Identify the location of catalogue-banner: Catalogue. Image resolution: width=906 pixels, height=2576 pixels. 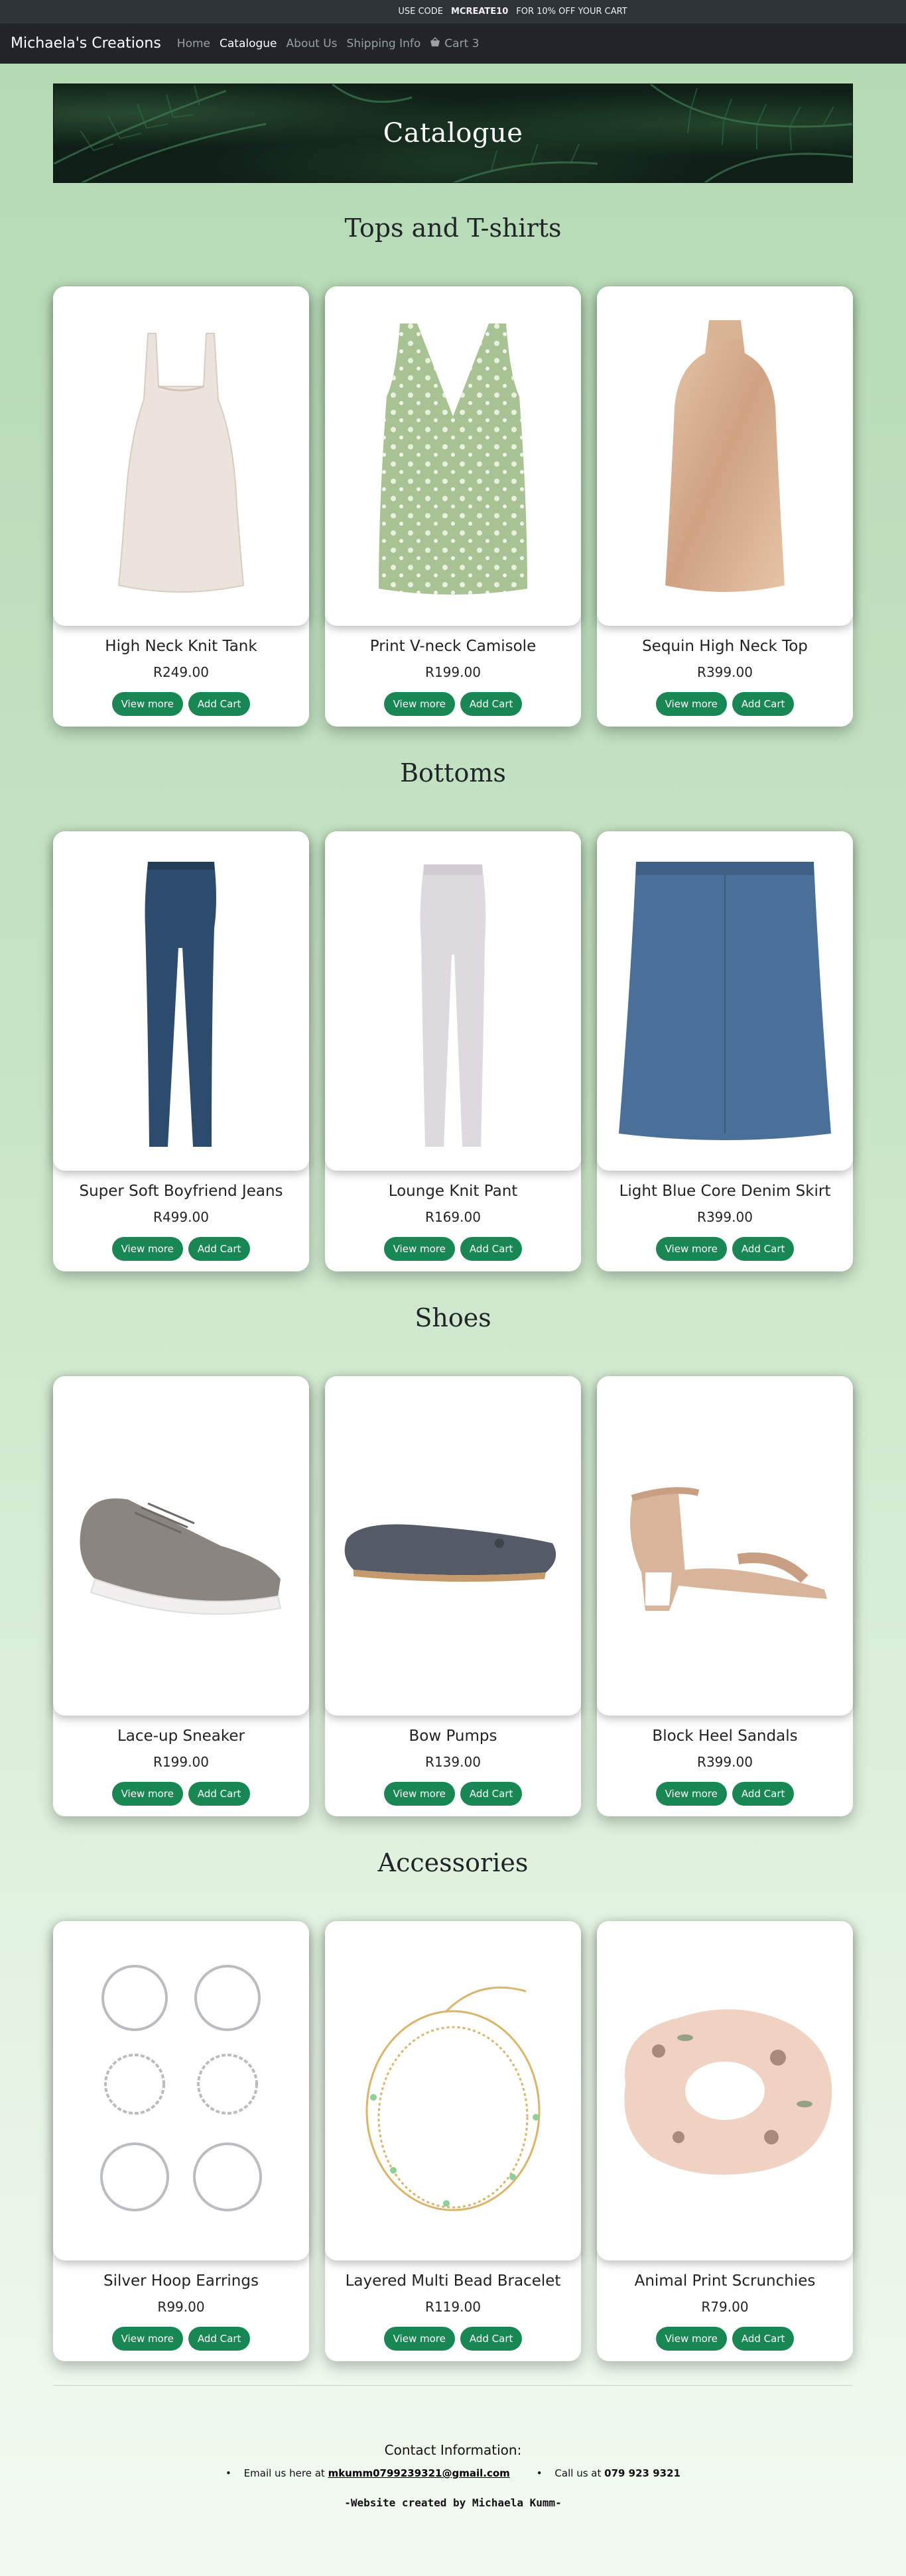
(453, 133).